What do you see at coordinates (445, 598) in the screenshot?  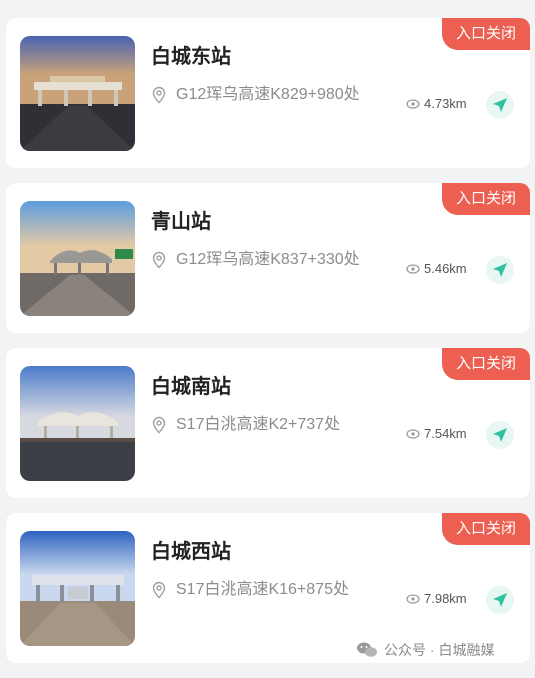 I see `distance-value: 7.98km` at bounding box center [445, 598].